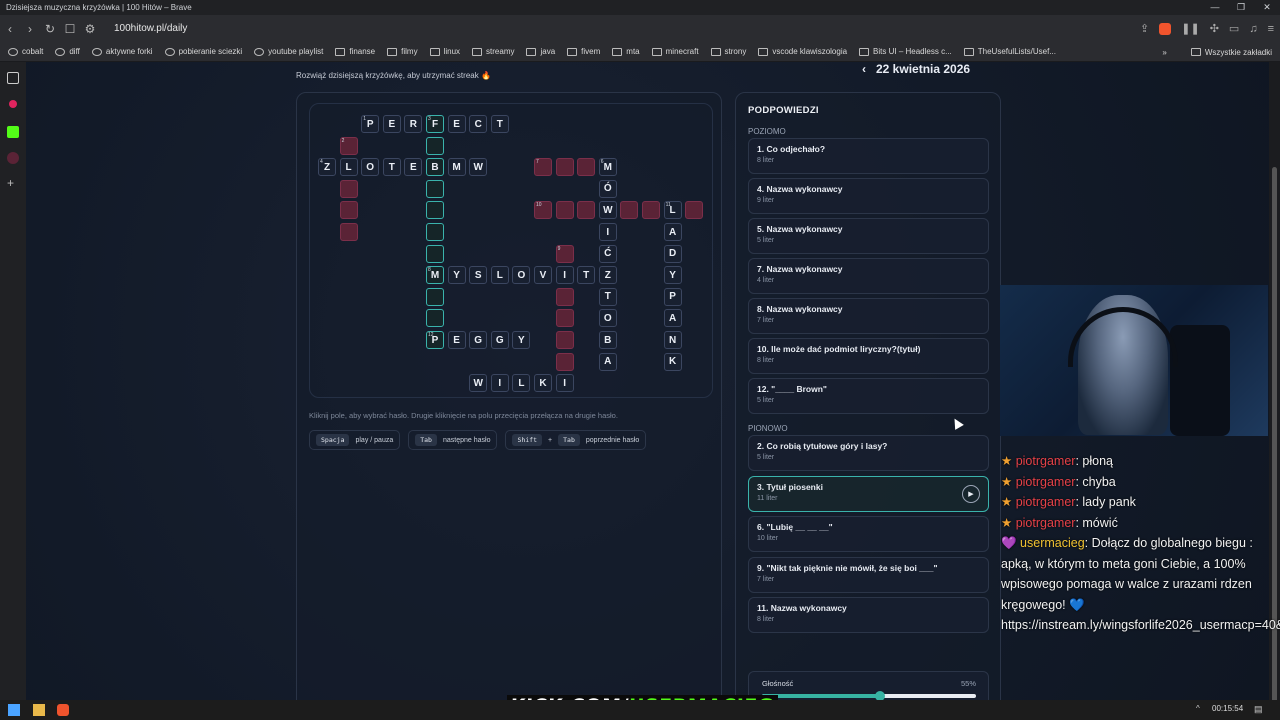 The image size is (1280, 720). What do you see at coordinates (90, 29) in the screenshot?
I see `site-settings-icon: ⚙` at bounding box center [90, 29].